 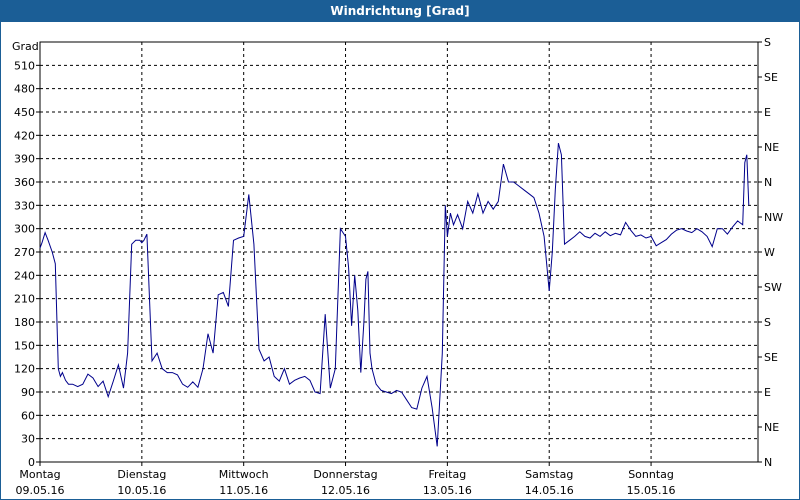 I want to click on y2-tick-label: W, so click(x=769, y=252).